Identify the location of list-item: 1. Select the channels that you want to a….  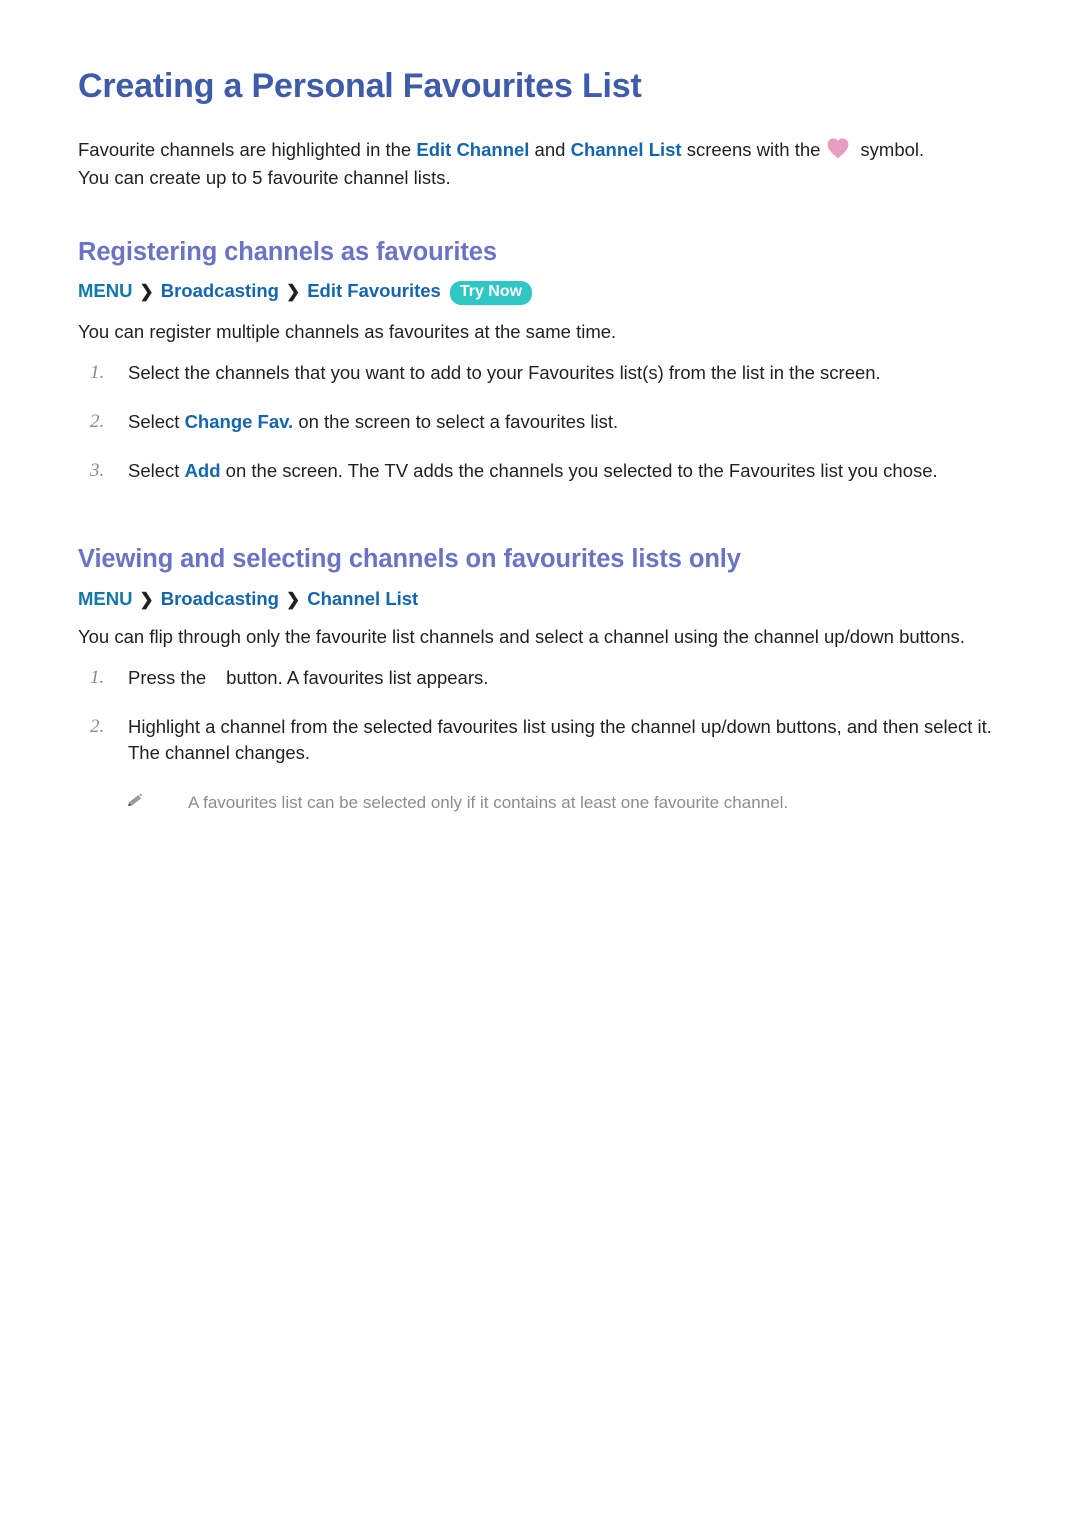
(540, 373).